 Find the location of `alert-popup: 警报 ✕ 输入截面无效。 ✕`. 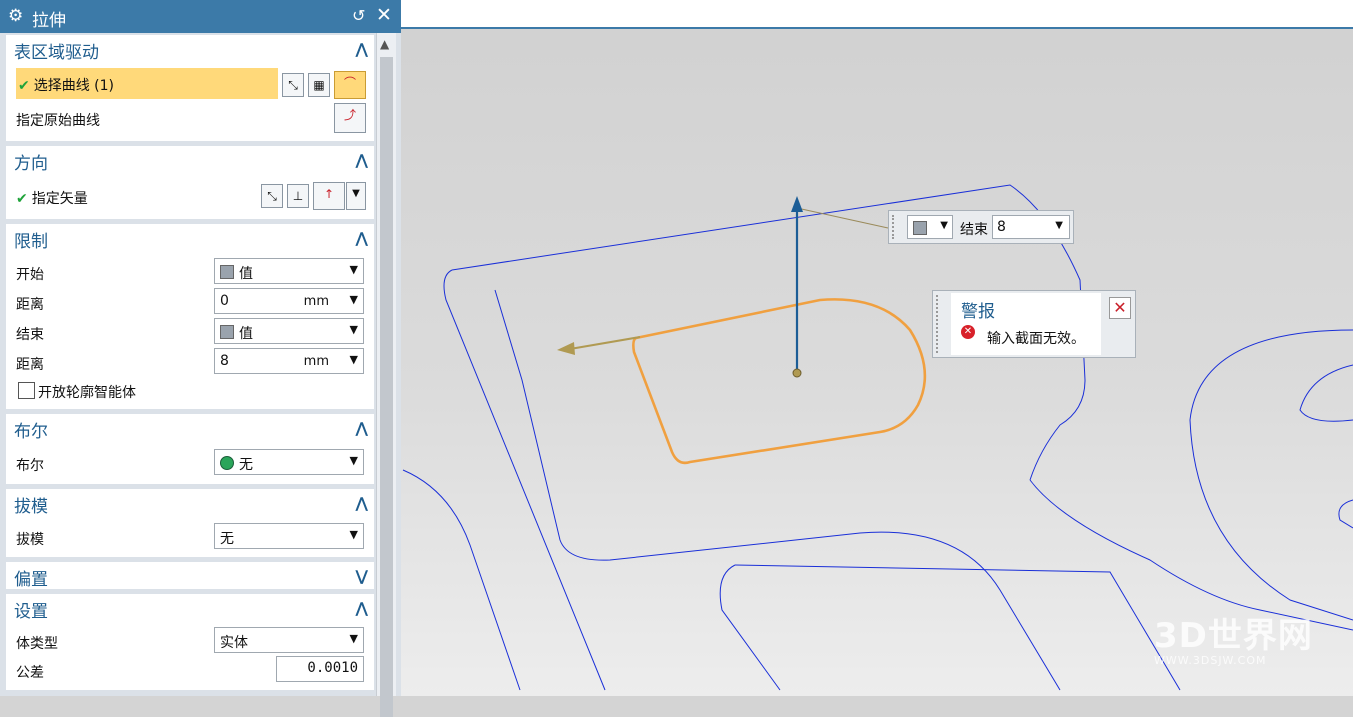

alert-popup: 警报 ✕ 输入截面无效。 ✕ is located at coordinates (1034, 324).